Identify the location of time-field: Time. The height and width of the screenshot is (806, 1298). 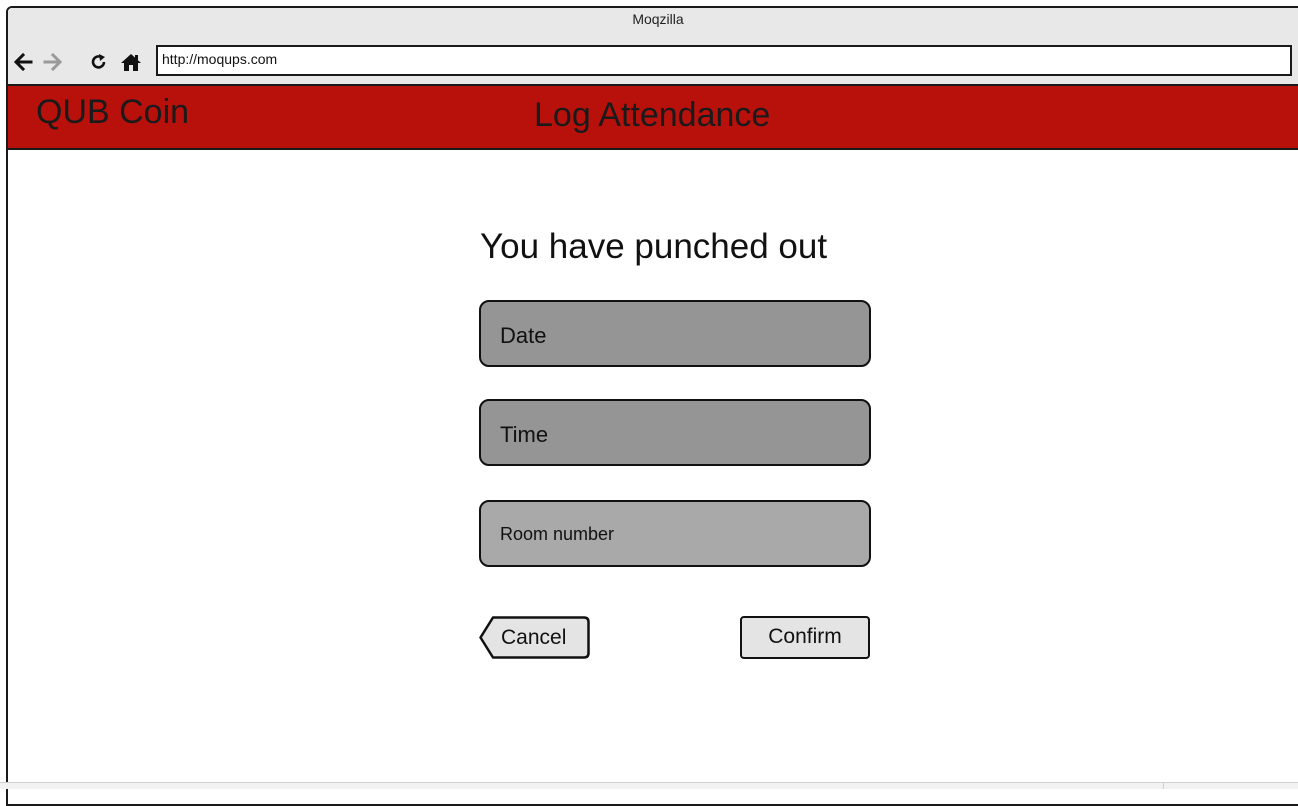
(675, 432).